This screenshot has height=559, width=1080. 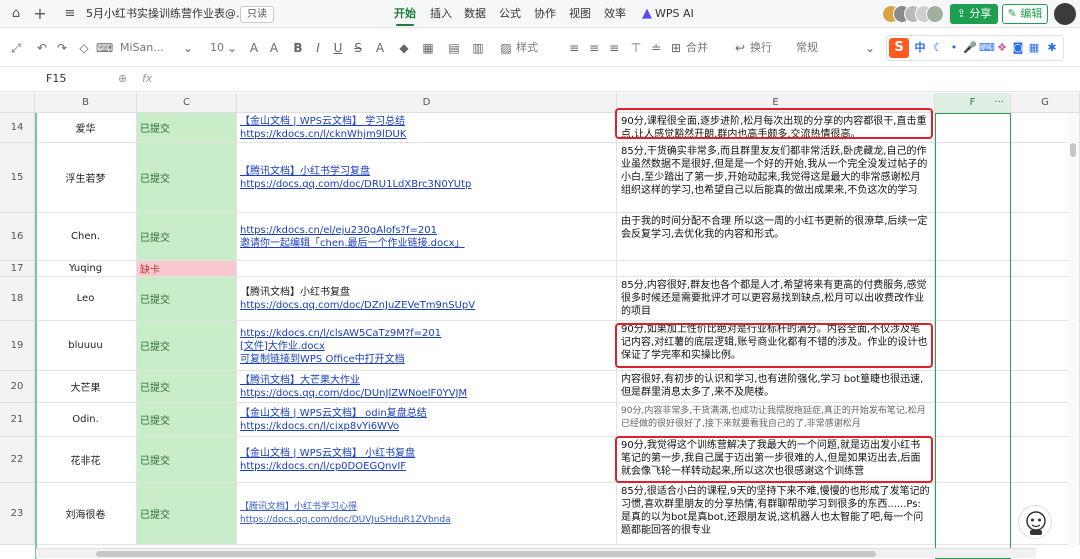 I want to click on menu-tab-insert: 插入, so click(x=441, y=14).